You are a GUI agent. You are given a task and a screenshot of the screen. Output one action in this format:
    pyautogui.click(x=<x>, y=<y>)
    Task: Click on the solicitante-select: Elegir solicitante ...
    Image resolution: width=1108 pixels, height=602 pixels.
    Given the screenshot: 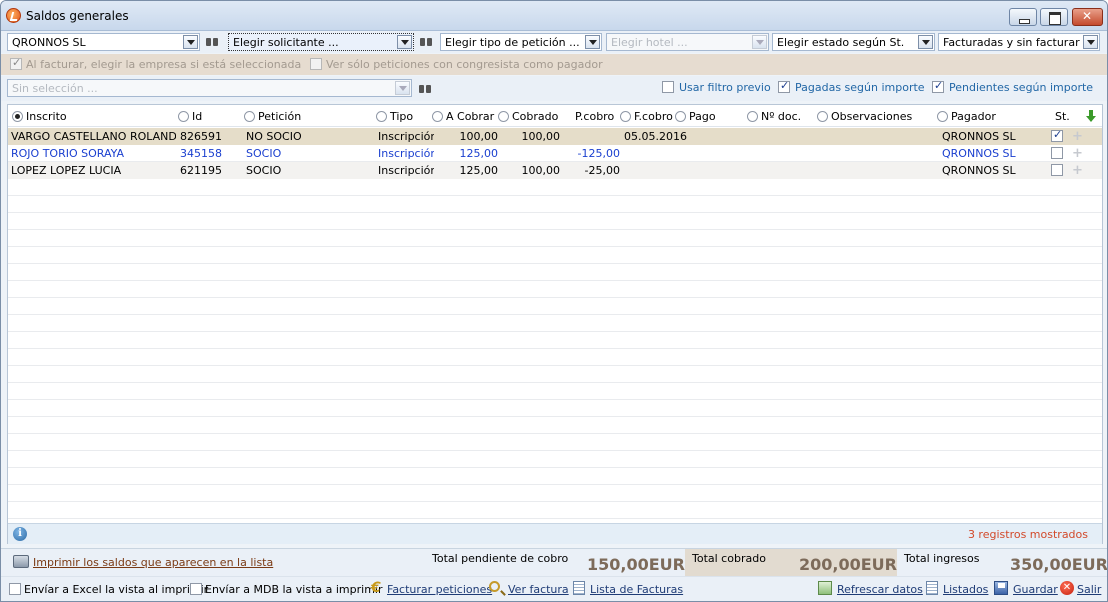 What is the action you would take?
    pyautogui.click(x=321, y=42)
    